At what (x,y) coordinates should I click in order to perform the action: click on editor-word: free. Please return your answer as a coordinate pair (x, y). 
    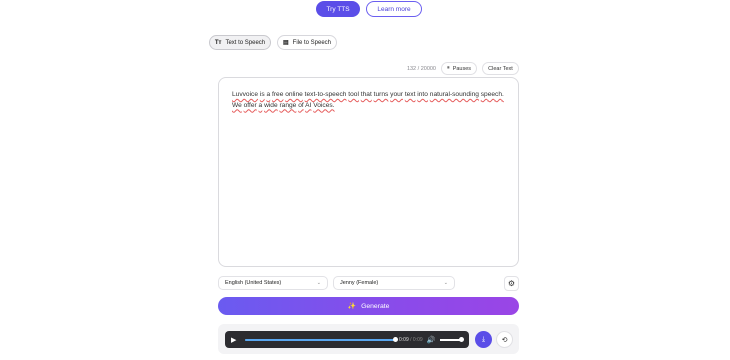
    Looking at the image, I should click on (278, 94).